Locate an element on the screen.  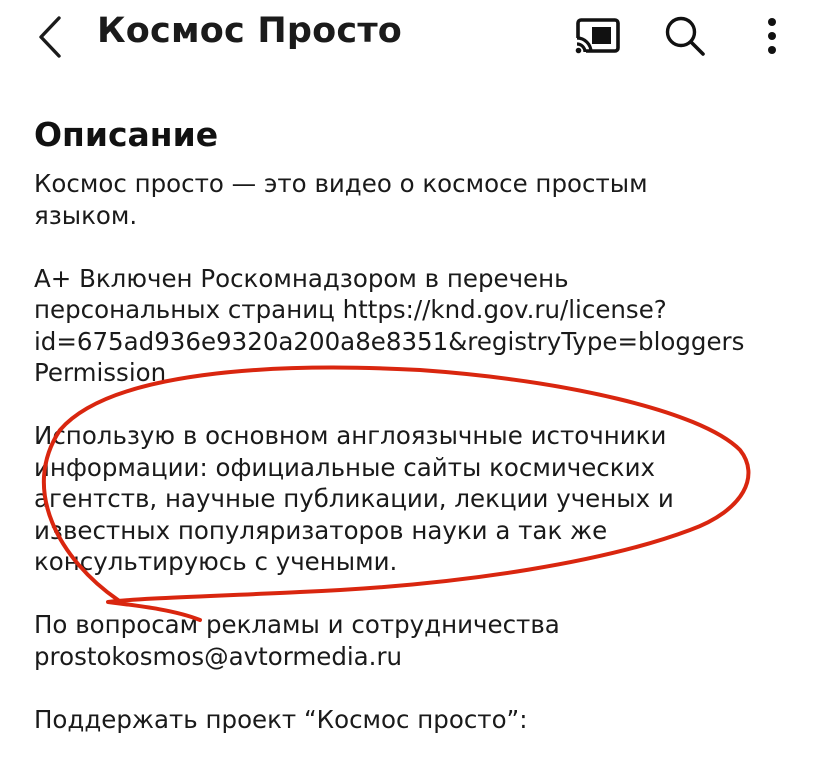
cast-icon is located at coordinates (597, 36).